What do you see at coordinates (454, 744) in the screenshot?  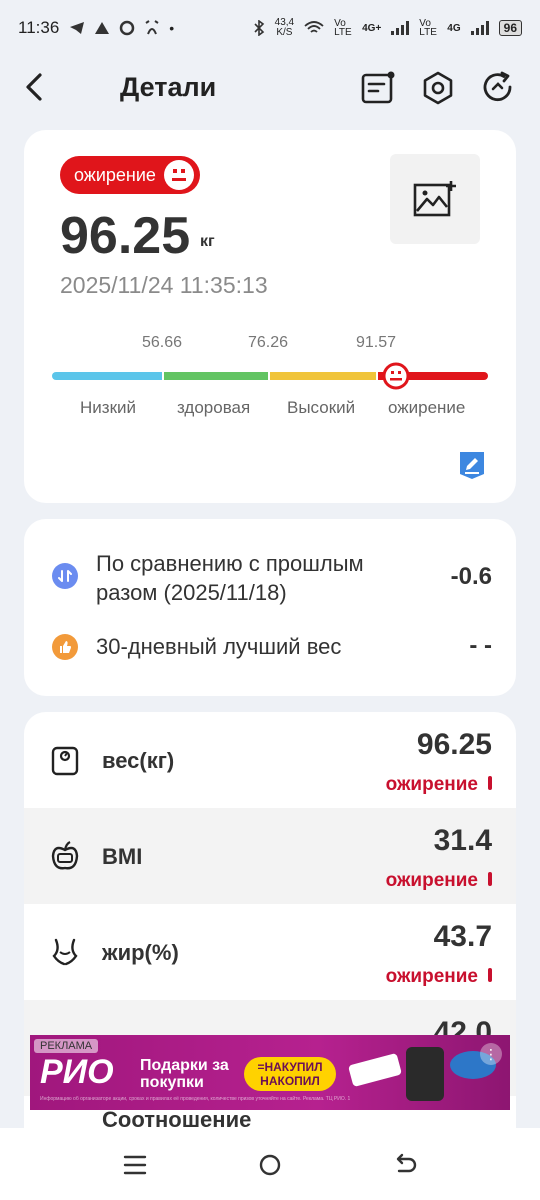 I see `metric-value: 96.25` at bounding box center [454, 744].